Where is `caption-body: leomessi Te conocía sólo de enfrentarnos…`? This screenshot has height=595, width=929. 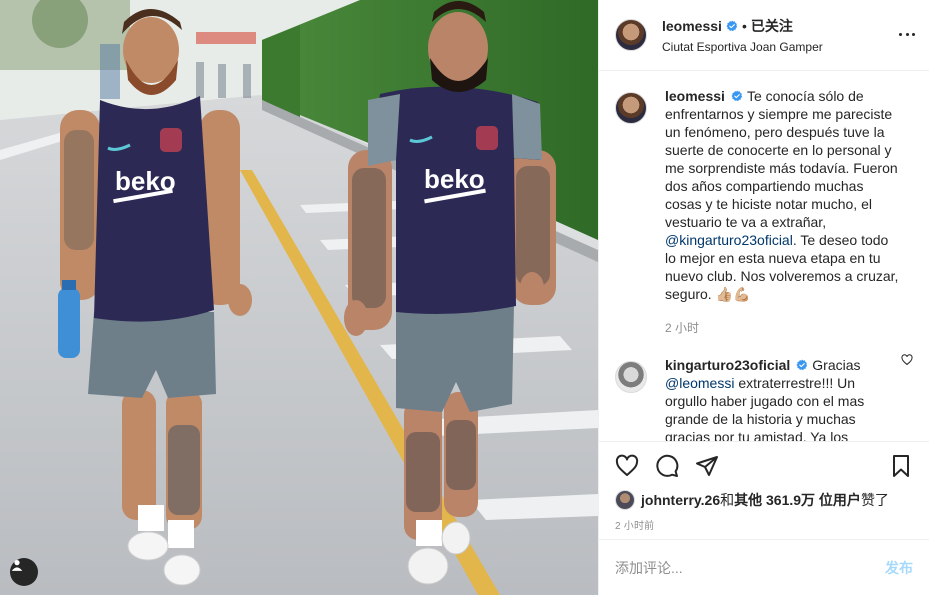
caption-body: leomessi Te conocía sólo de enfrentarnos… is located at coordinates (782, 212).